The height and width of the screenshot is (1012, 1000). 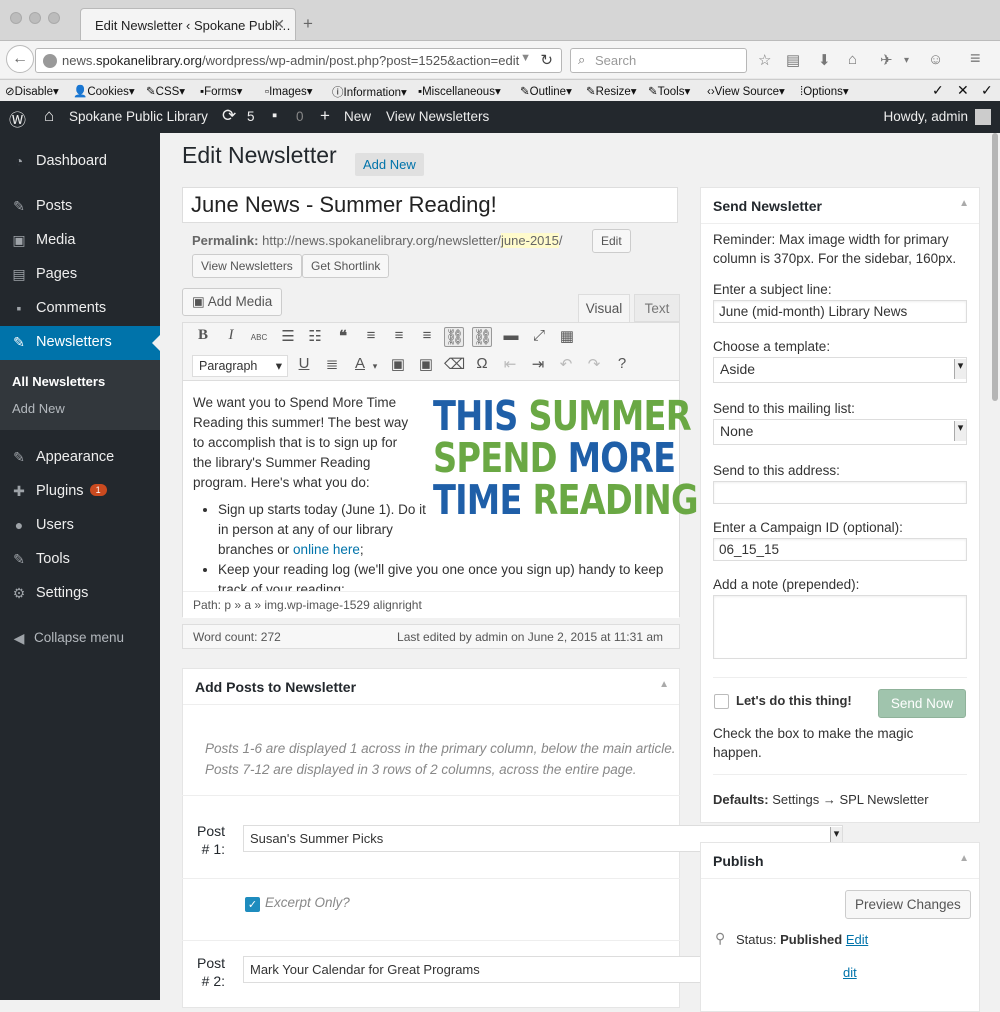 I want to click on chat-icon: ☺, so click(x=935, y=59).